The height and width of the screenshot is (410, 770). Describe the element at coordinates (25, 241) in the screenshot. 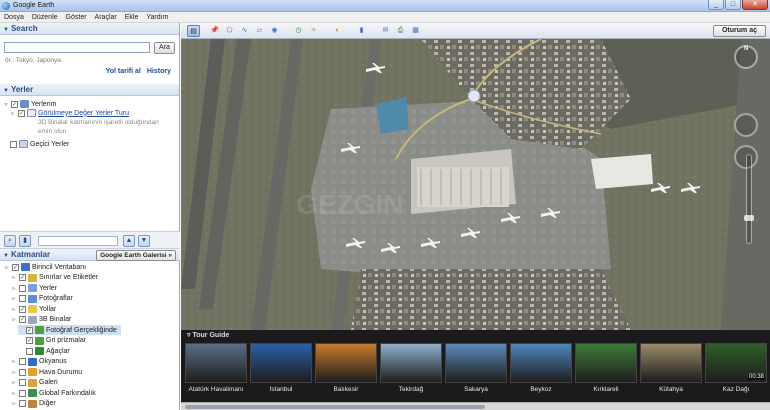

I see `panel-toggle-icon: ▮` at that location.